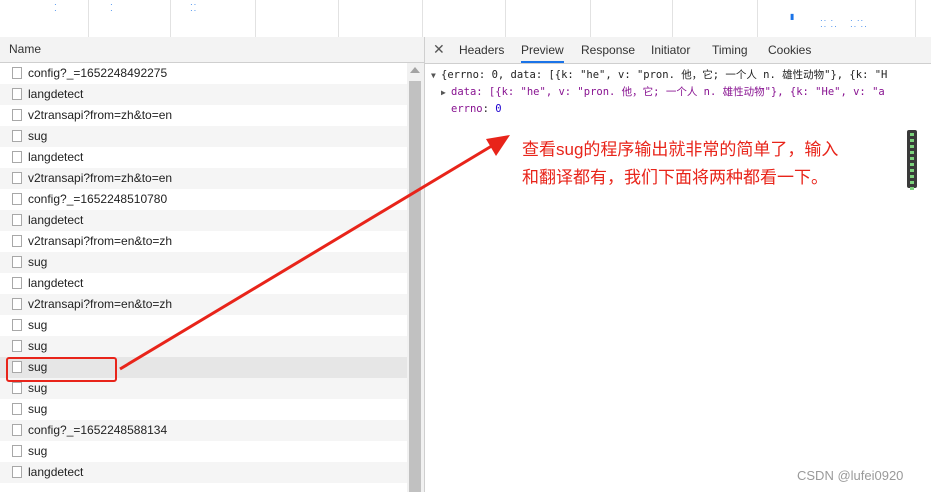 The height and width of the screenshot is (492, 931). Describe the element at coordinates (850, 475) in the screenshot. I see `watermark: CSDN @lufei0920` at that location.